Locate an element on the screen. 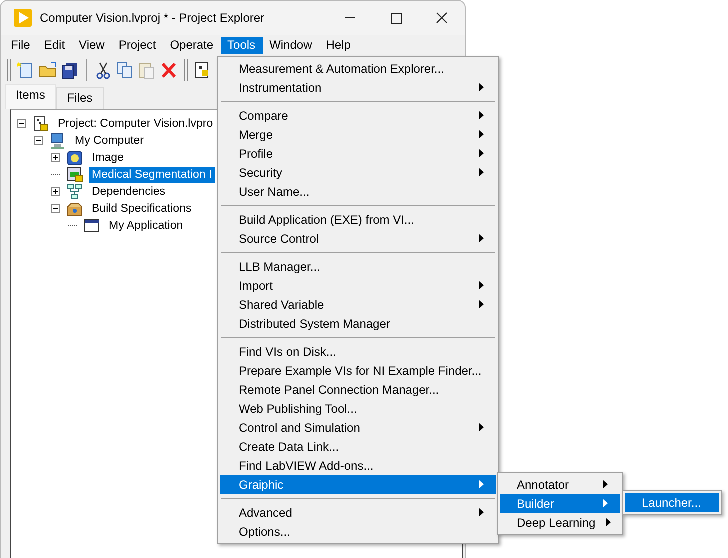  menu-item: Distributed System Manager is located at coordinates (358, 323).